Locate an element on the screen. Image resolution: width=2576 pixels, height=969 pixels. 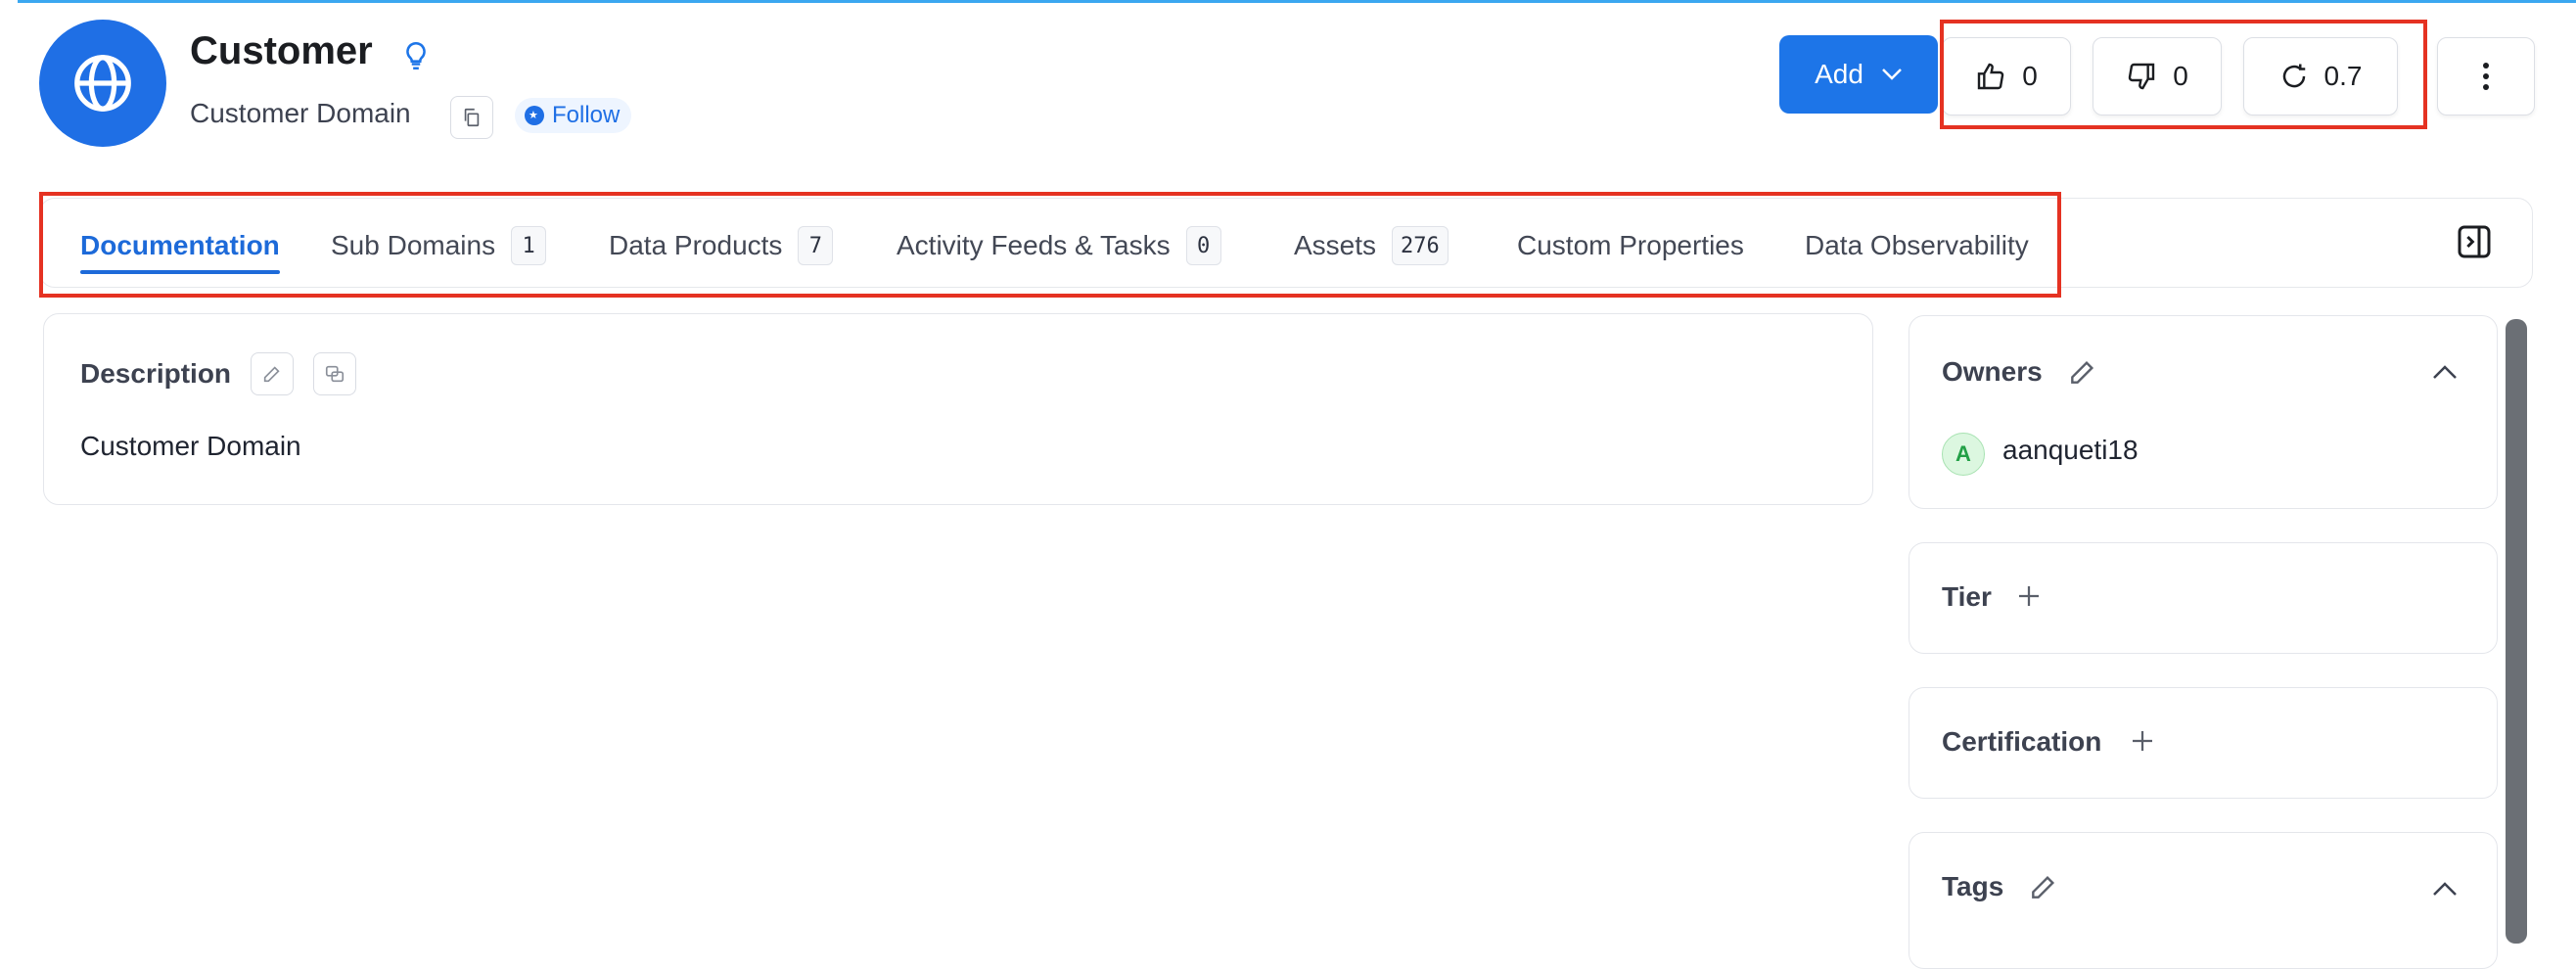
follow-button: Follow is located at coordinates (573, 115).